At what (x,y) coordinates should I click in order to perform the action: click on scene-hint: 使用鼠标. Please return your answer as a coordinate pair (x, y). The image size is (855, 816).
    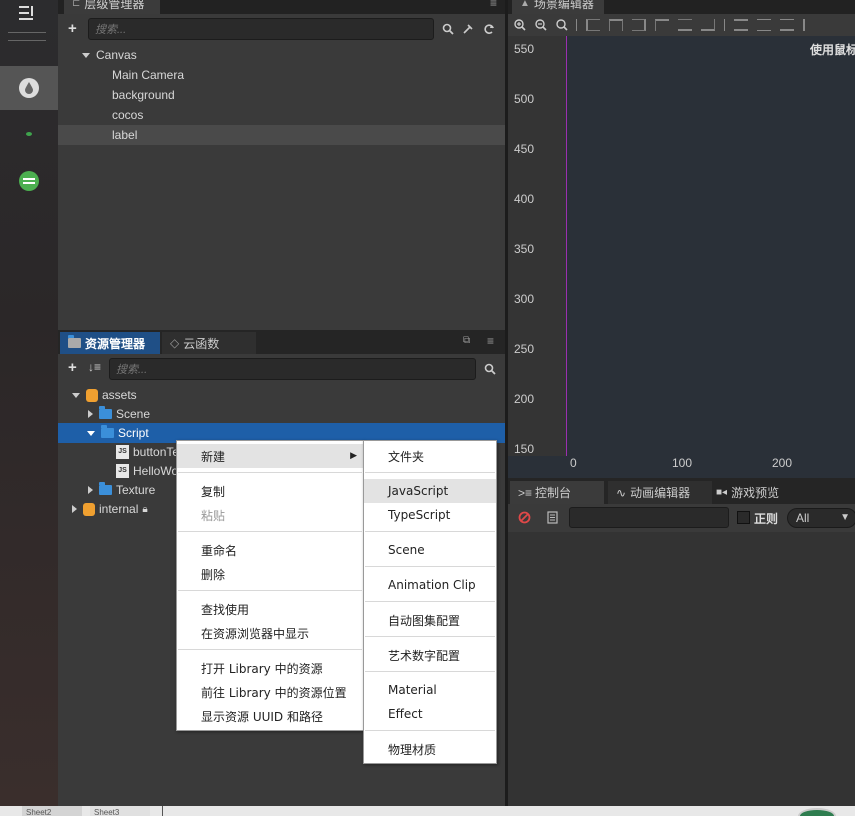
    Looking at the image, I should click on (832, 50).